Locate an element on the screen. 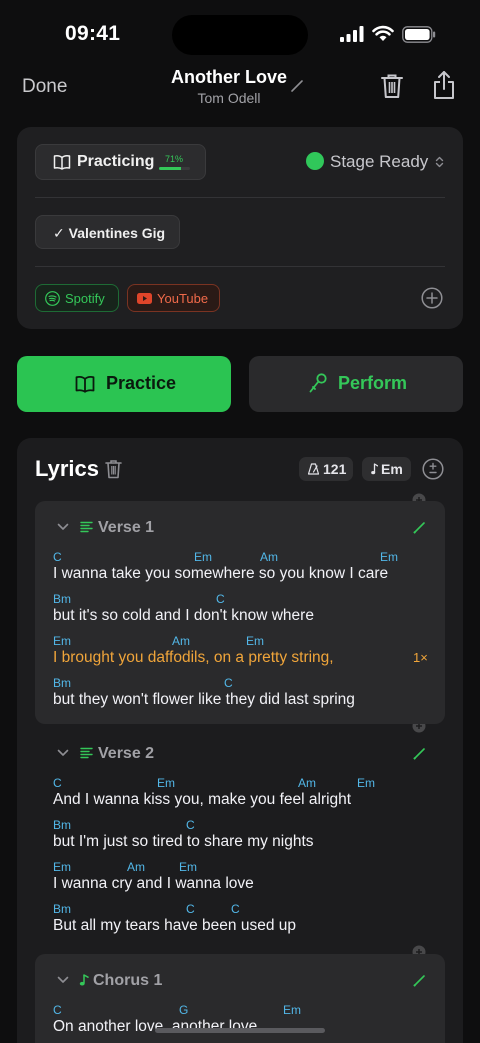  chevron-up-down-icon is located at coordinates (439, 162).